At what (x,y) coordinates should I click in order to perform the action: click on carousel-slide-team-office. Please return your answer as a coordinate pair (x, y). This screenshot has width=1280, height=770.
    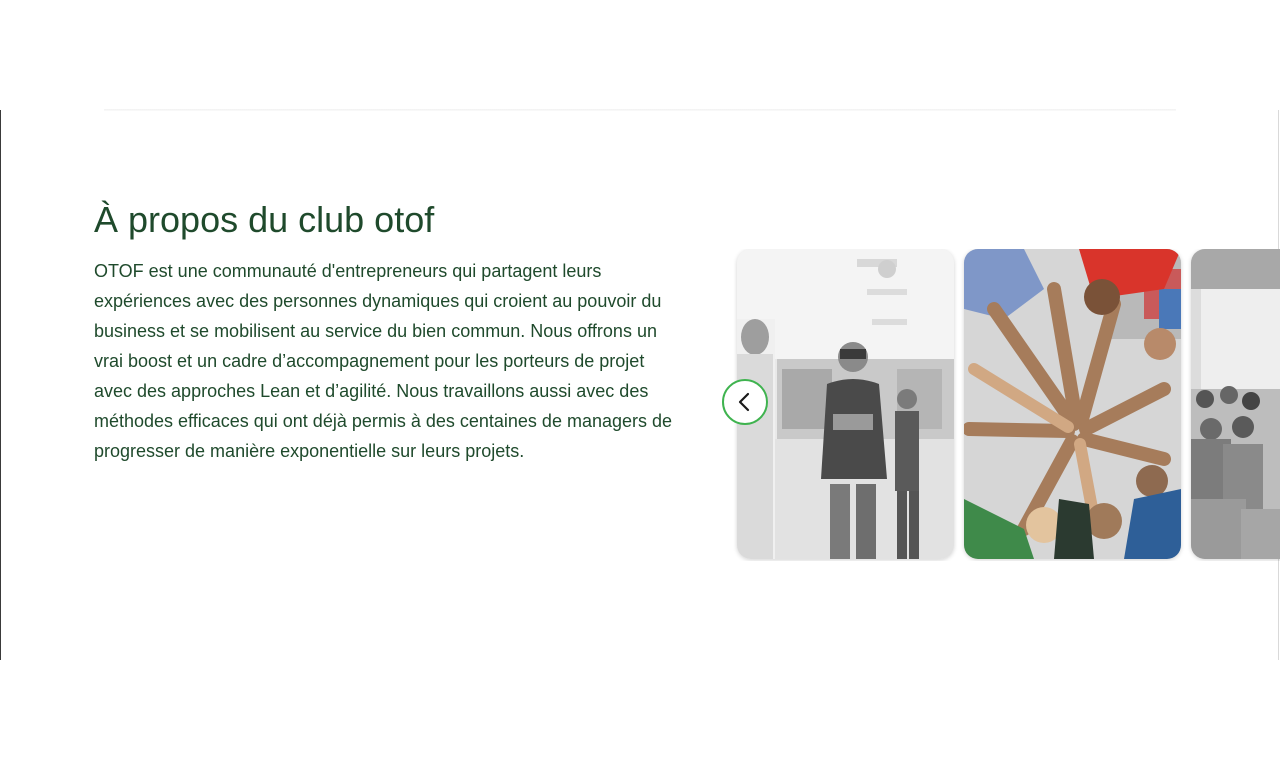
    Looking at the image, I should click on (845, 404).